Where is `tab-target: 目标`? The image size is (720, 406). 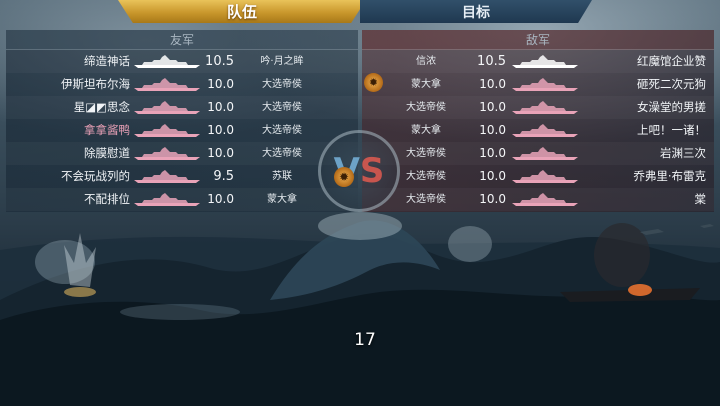 tab-target: 目标 is located at coordinates (476, 11).